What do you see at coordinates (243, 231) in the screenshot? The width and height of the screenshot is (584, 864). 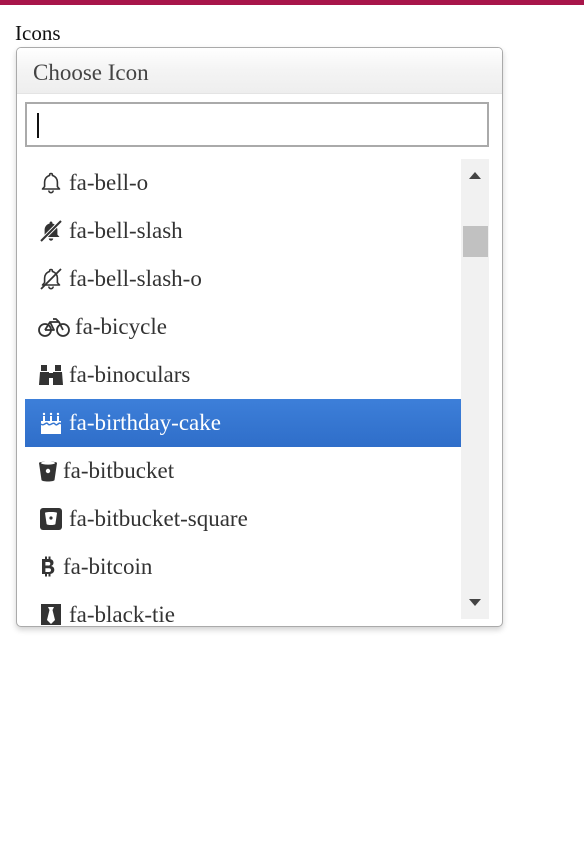 I see `result-item: fa-bell-slash` at bounding box center [243, 231].